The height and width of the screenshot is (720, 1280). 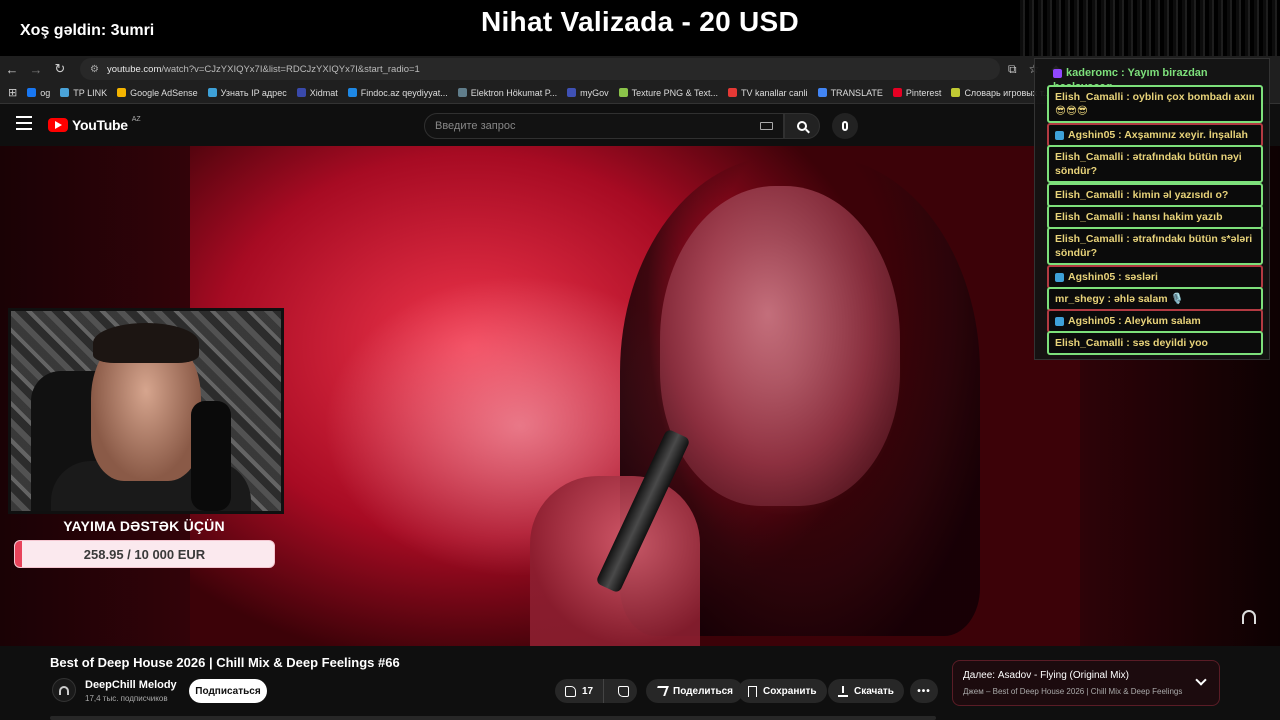 What do you see at coordinates (766, 126) in the screenshot?
I see `keyboard-icon` at bounding box center [766, 126].